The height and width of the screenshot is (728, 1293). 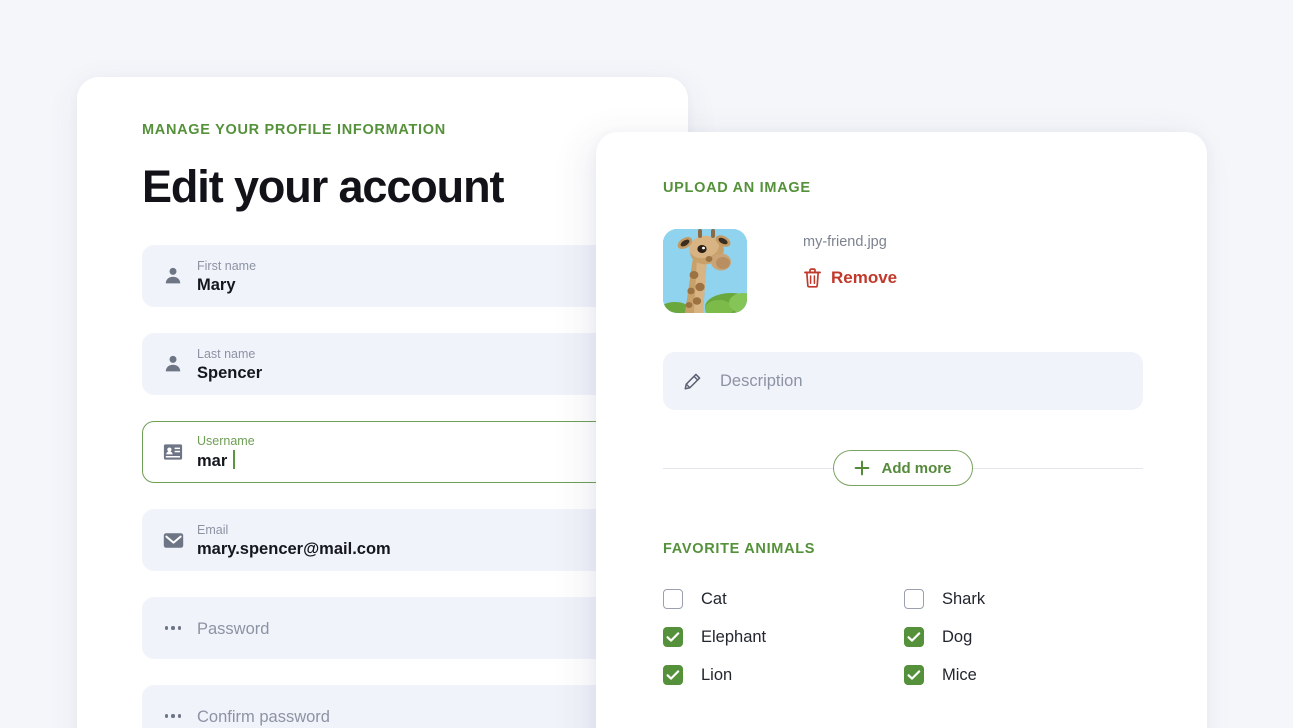 I want to click on pencil-icon, so click(x=692, y=381).